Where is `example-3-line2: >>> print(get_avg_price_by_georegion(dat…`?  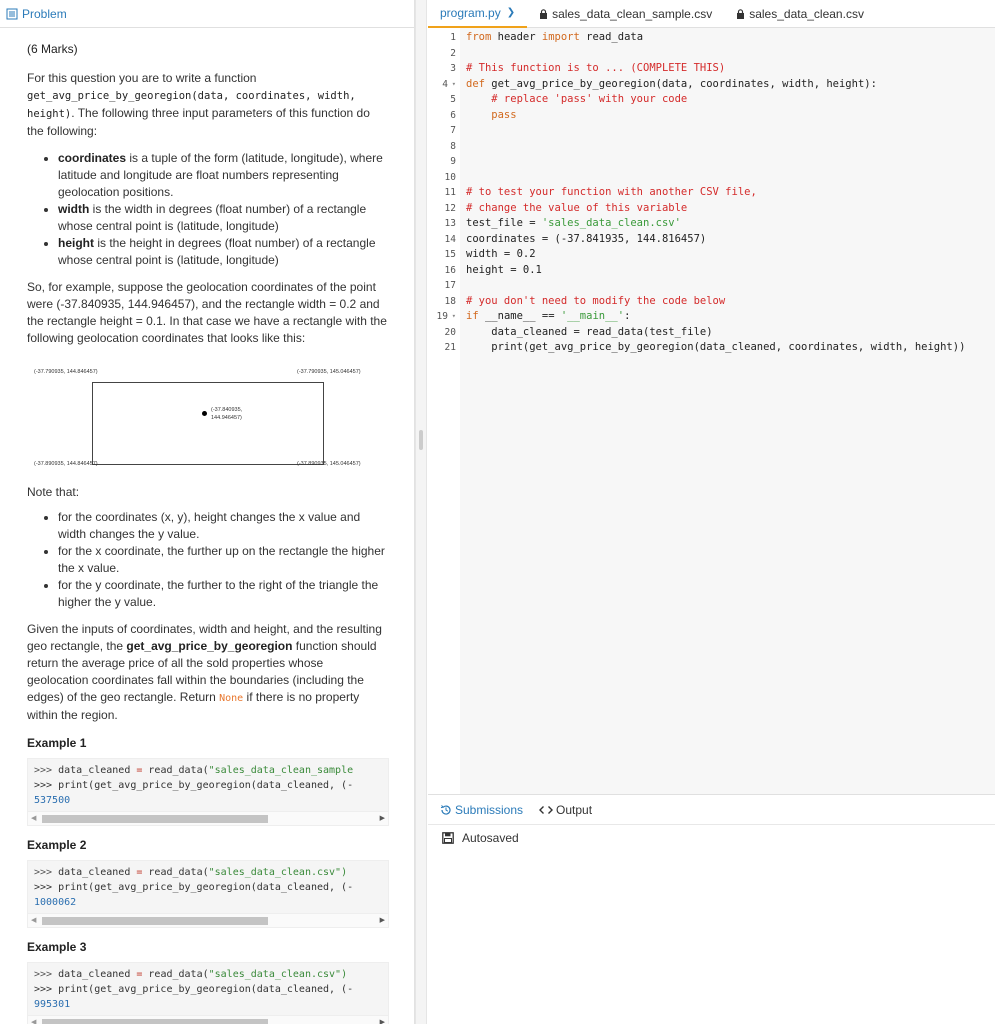
example-3-line2: >>> print(get_avg_price_by_georegion(dat… is located at coordinates (194, 989).